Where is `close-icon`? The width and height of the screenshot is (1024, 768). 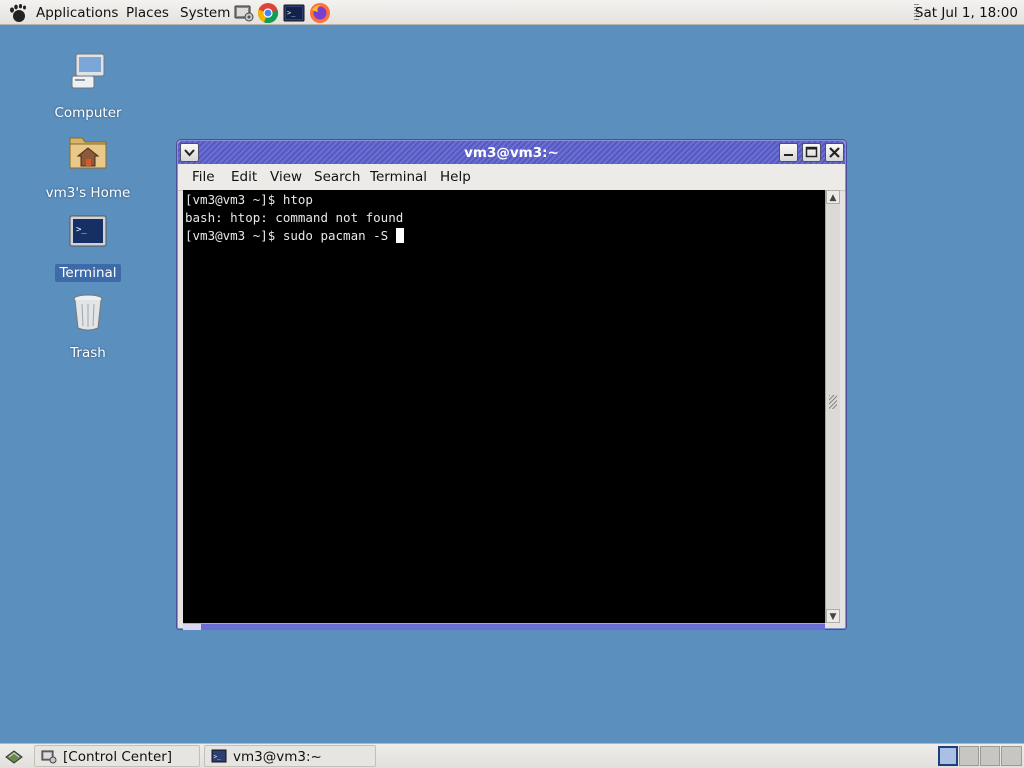 close-icon is located at coordinates (834, 152).